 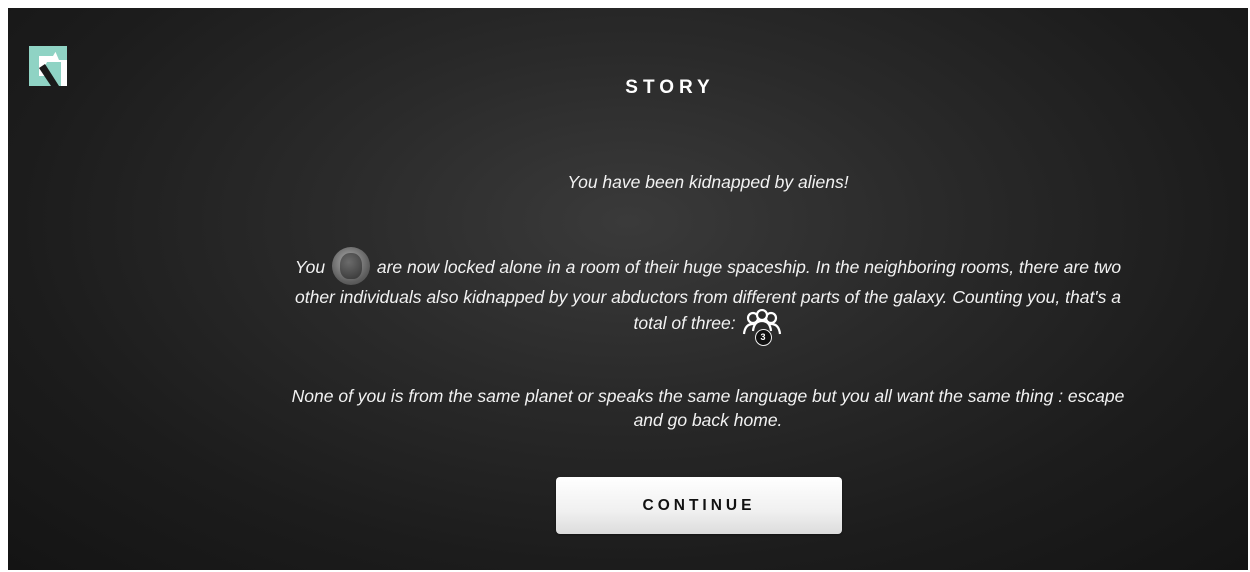 I want to click on page-title: STORY, so click(x=670, y=87).